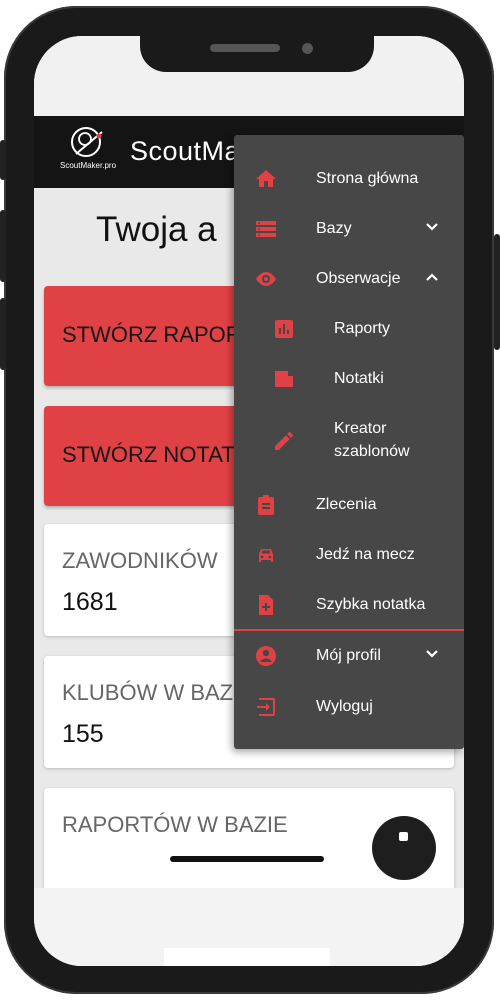  I want to click on menu-item-template-creator-label-1: Kreator, so click(360, 428).